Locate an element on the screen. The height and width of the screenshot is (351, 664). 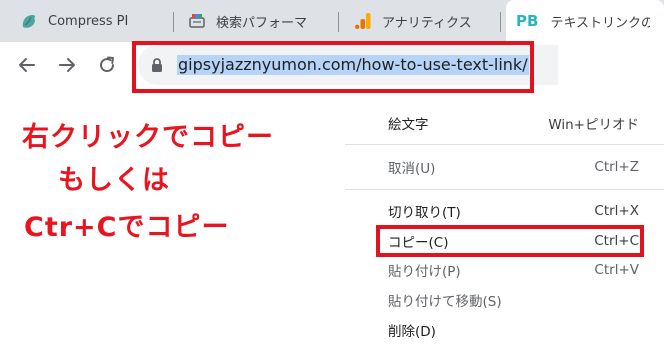
menu-item-shortcut: Ctrl+X is located at coordinates (616, 211).